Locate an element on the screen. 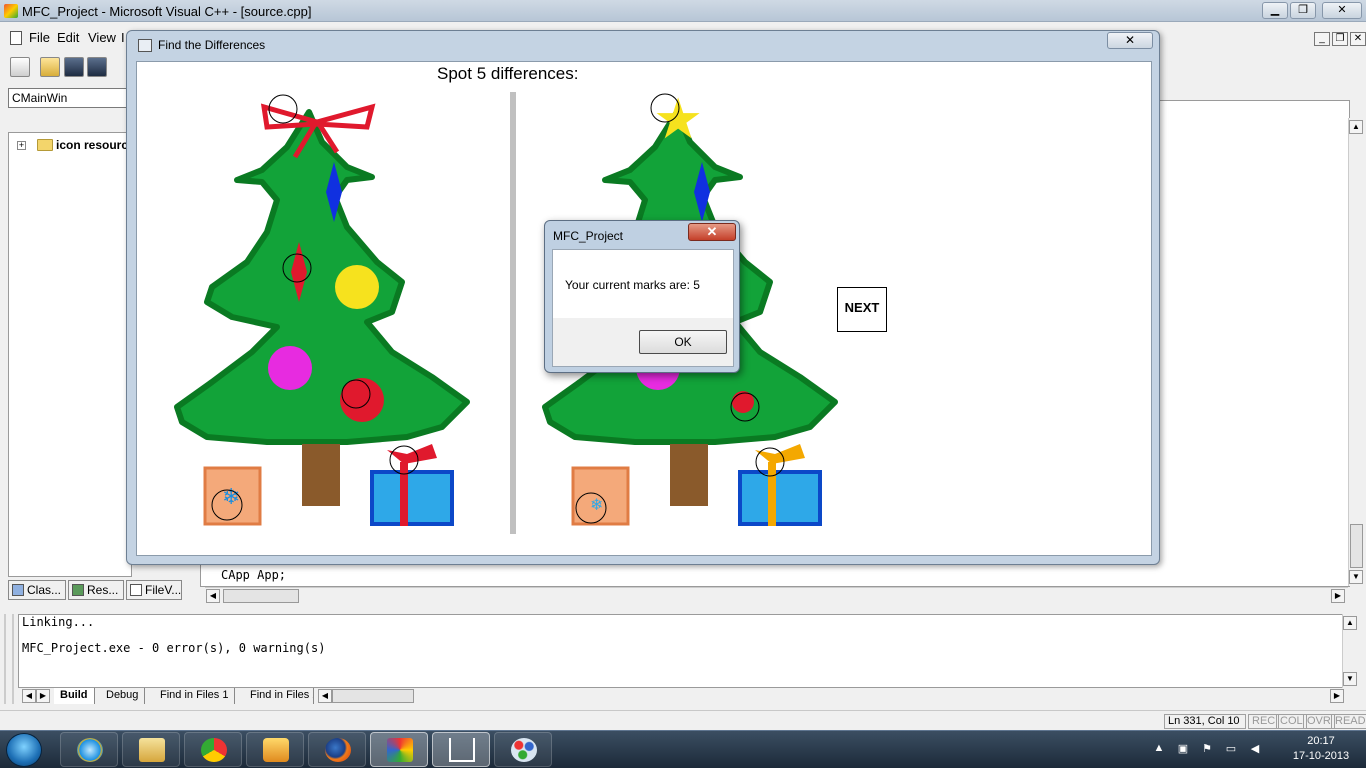  editor-horizontal-scrollbar: ◀ ▶ is located at coordinates (776, 595).